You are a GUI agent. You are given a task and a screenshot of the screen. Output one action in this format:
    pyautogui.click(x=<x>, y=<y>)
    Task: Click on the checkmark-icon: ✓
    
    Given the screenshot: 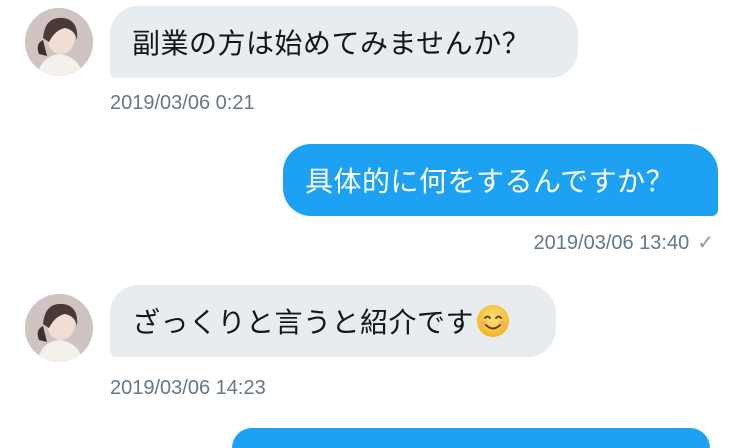 What is the action you would take?
    pyautogui.click(x=705, y=243)
    